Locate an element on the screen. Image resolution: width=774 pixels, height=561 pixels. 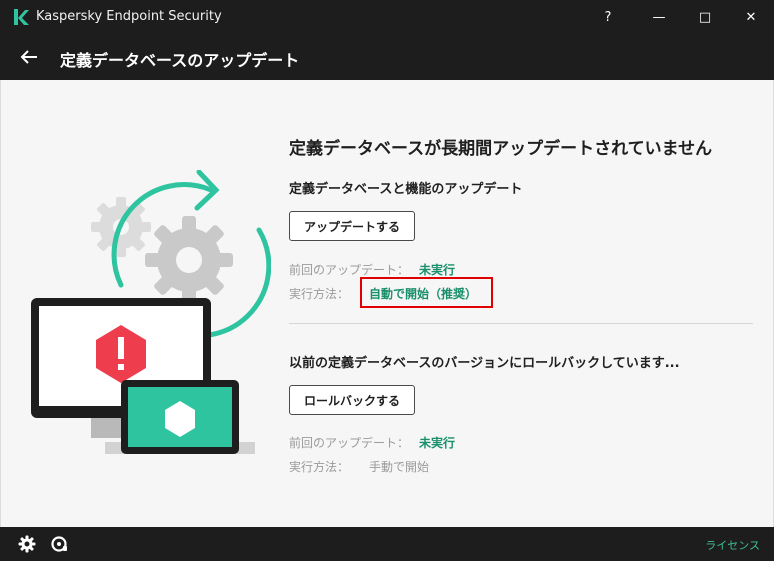
footer-bar: ライセンス is located at coordinates (387, 544).